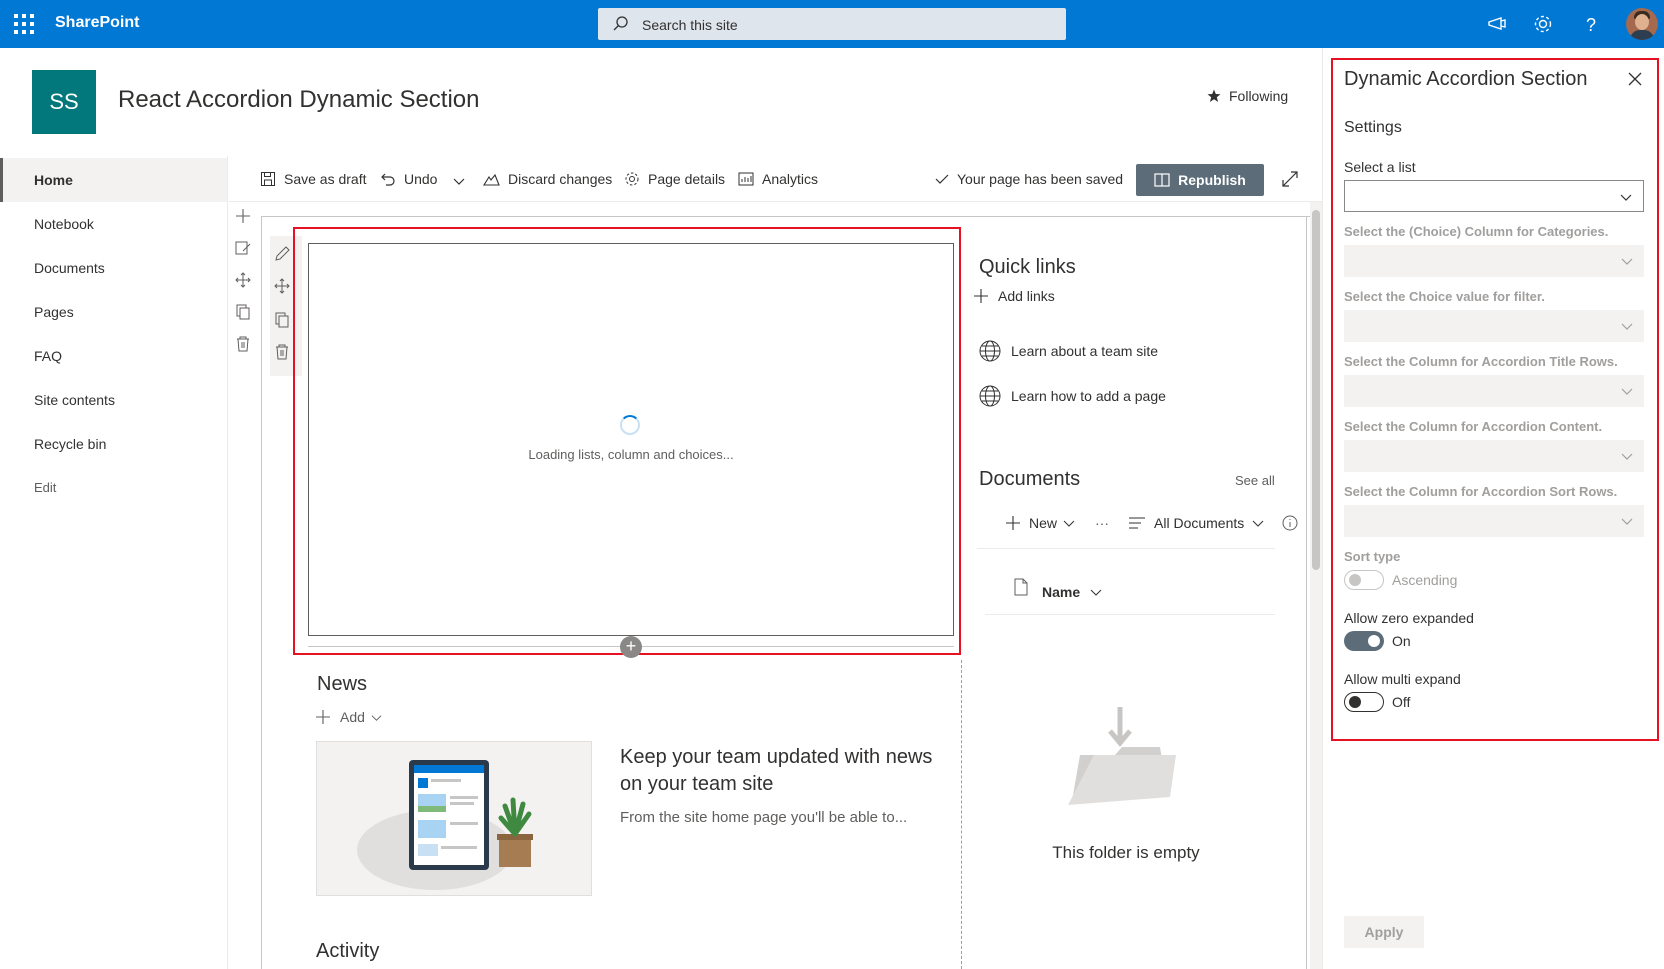  I want to click on sort-type-toggle, so click(1364, 580).